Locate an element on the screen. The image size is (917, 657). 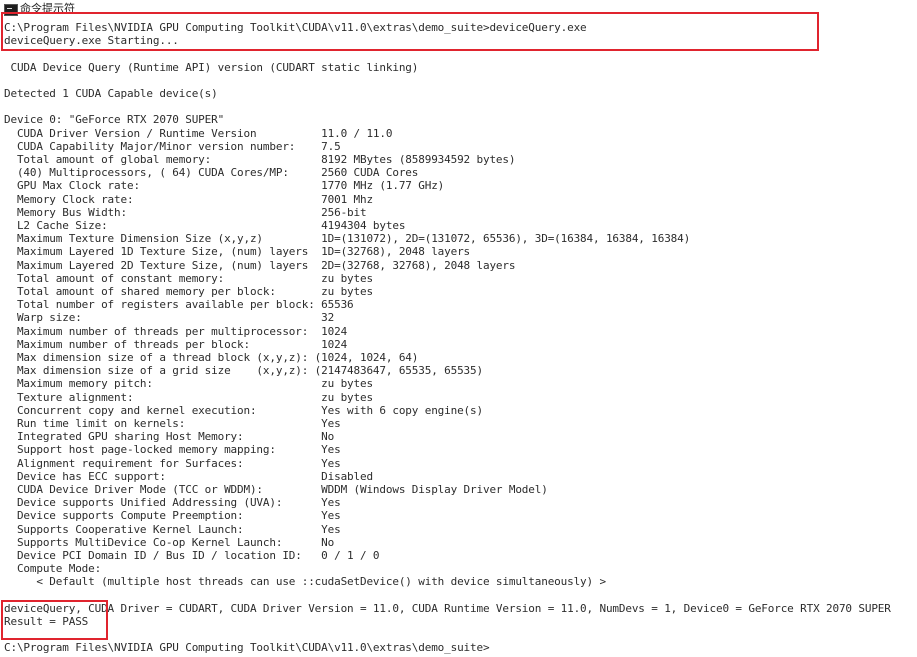
console-line: Device supports Compute Preemption: Yes is located at coordinates (172, 516).